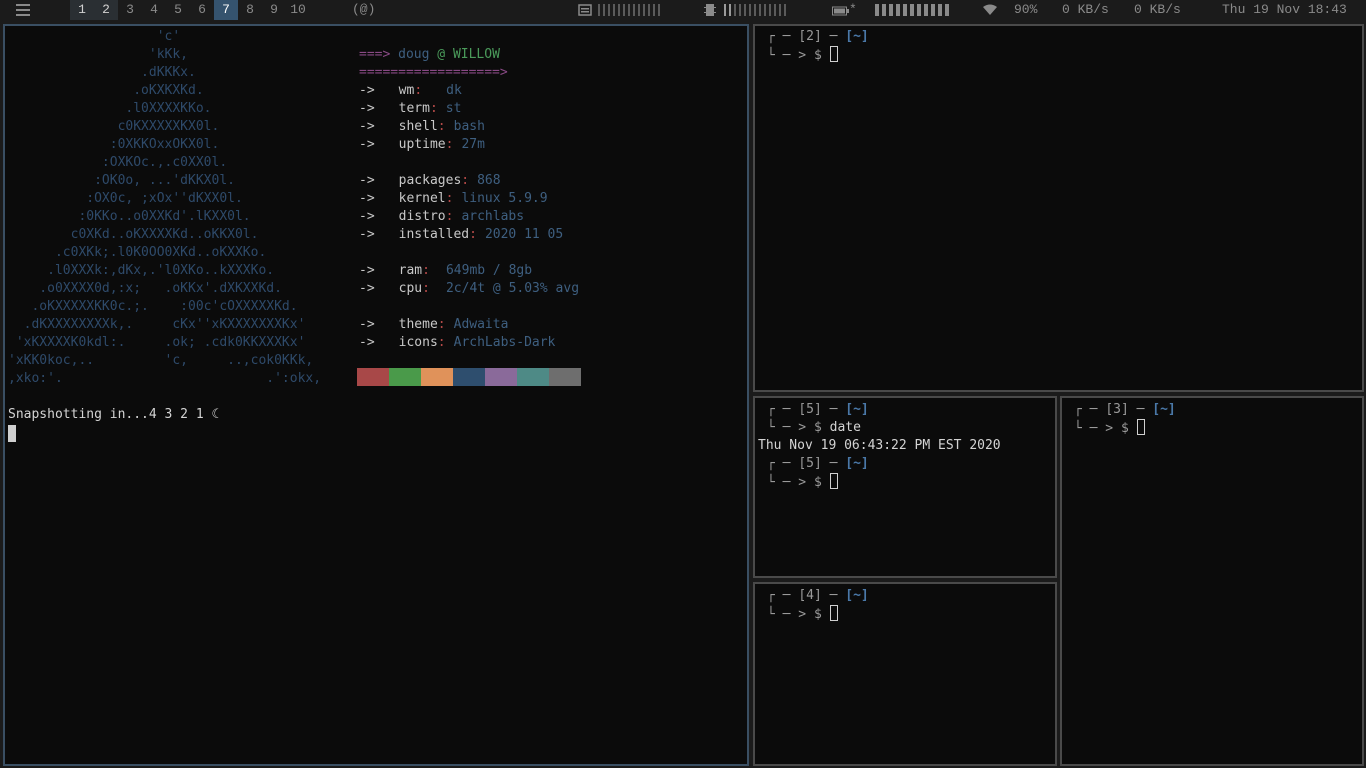  I want to click on prompt-line: └ ─ > $ date, so click(814, 427).